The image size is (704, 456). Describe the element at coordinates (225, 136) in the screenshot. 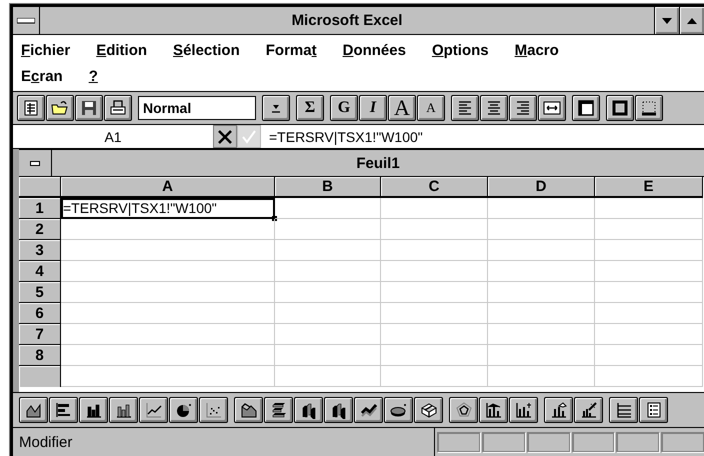

I see `cancel-button` at that location.